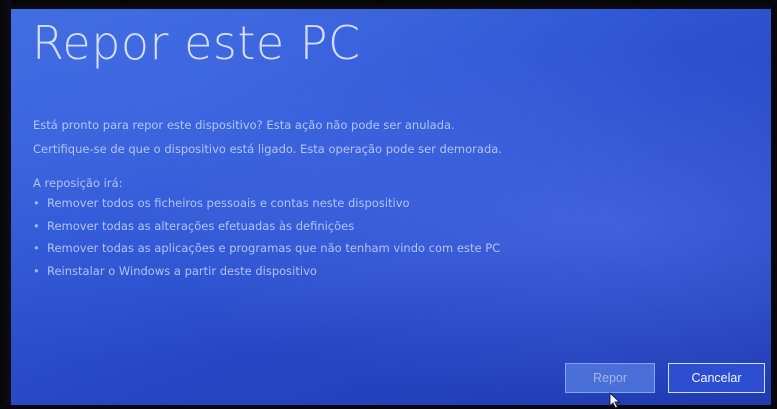 The width and height of the screenshot is (777, 409). What do you see at coordinates (610, 378) in the screenshot?
I see `reset-button: Repor` at bounding box center [610, 378].